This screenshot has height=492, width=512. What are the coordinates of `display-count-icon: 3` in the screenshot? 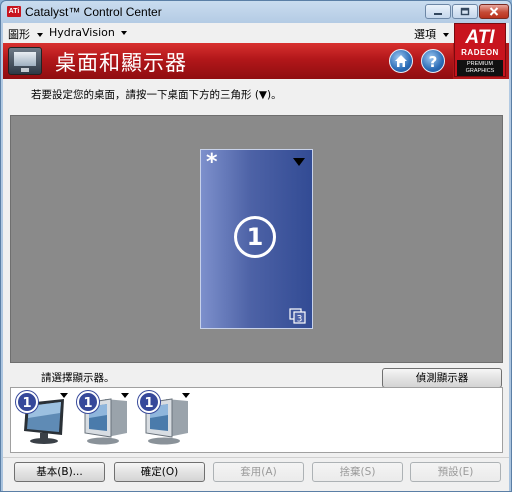 It's located at (297, 316).